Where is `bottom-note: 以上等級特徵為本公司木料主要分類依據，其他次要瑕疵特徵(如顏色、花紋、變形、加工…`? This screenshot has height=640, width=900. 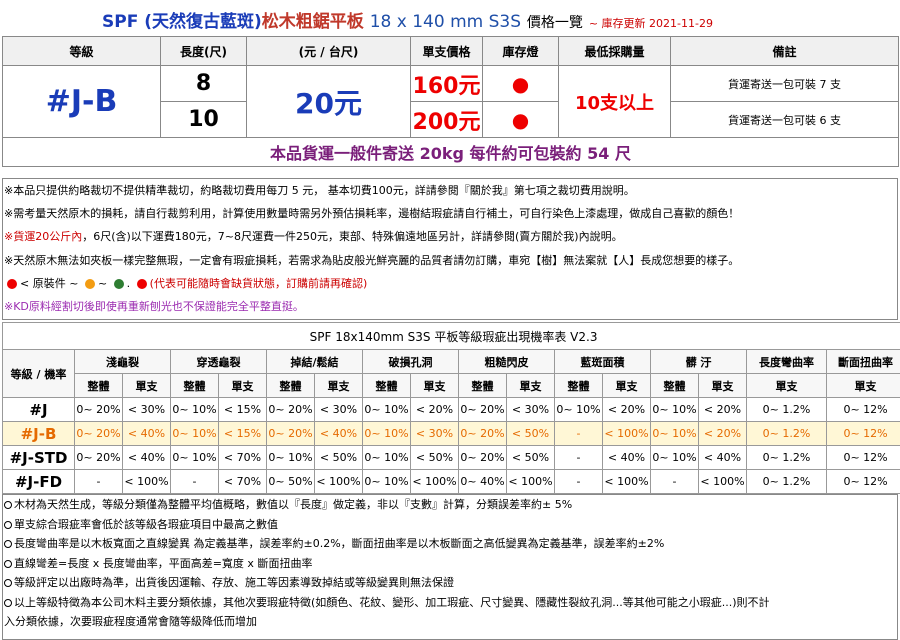 bottom-note: 以上等級特徵為本公司木料主要分類依據，其他次要瑕疵特徵(如顏色、花紋、變形、加工… is located at coordinates (450, 603).